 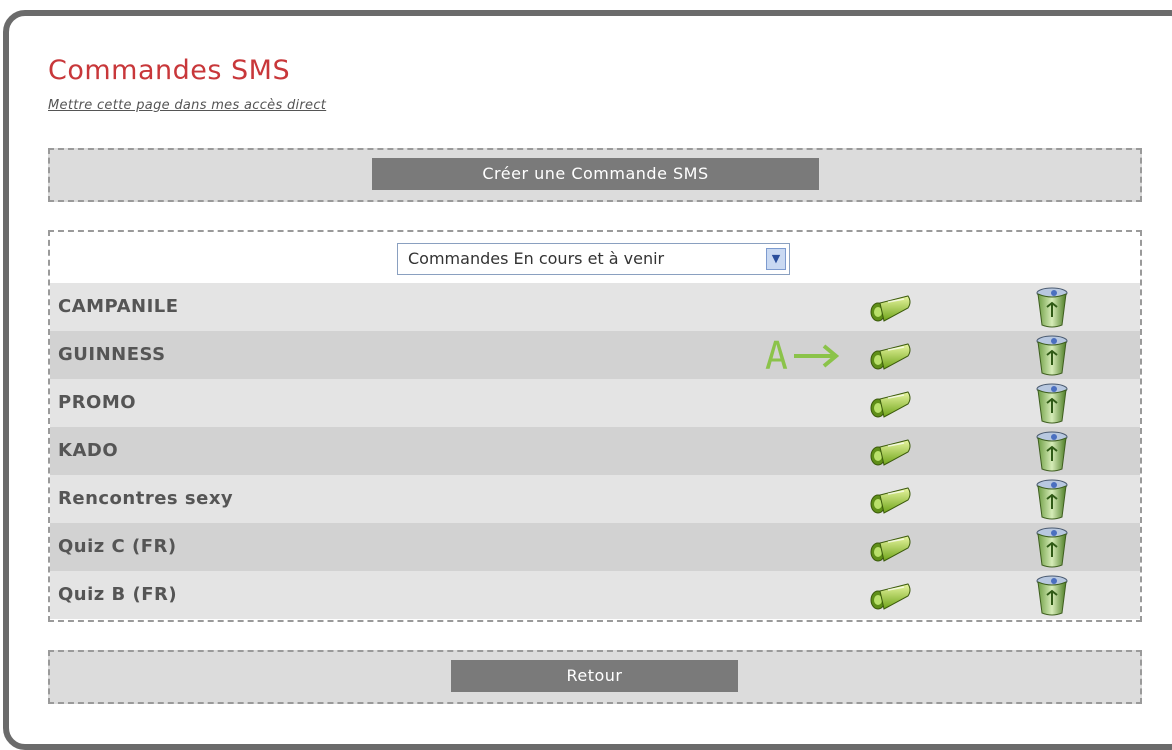 What do you see at coordinates (595, 307) in the screenshot?
I see `table-row: CAMPANILE` at bounding box center [595, 307].